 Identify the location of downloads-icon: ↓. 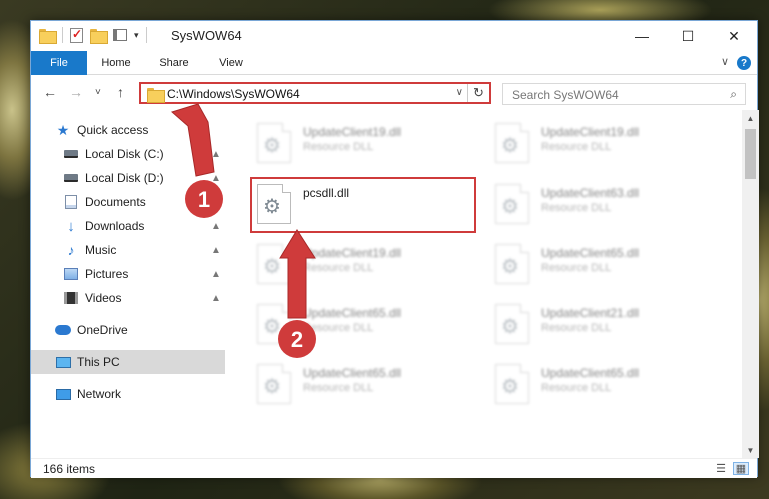
(71, 226).